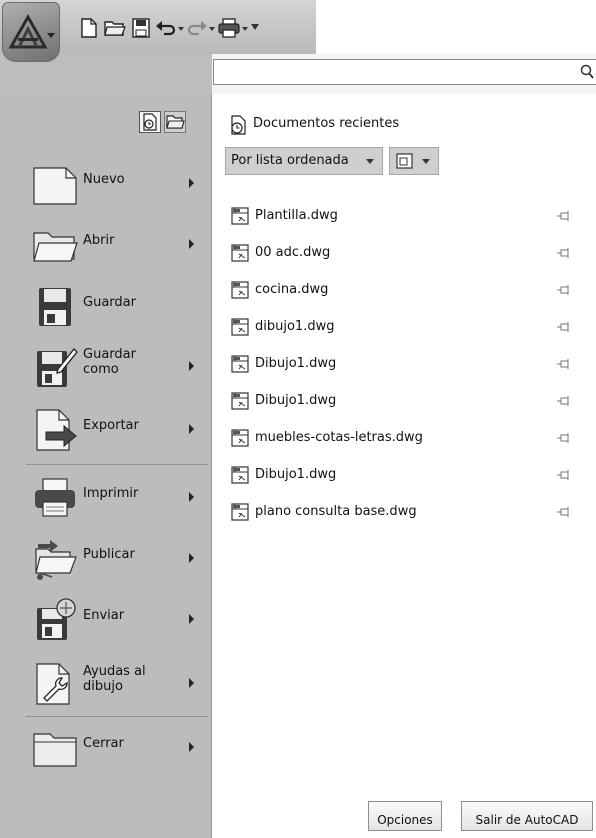 The width and height of the screenshot is (596, 838). I want to click on view-icon-size-dropdown, so click(414, 161).